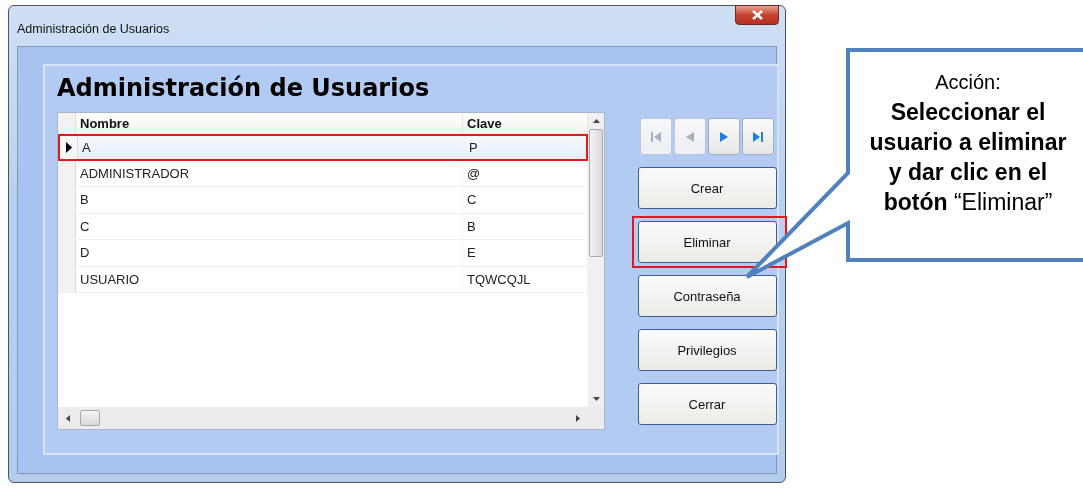 The width and height of the screenshot is (1083, 491). What do you see at coordinates (968, 82) in the screenshot?
I see `callout-heading: Acción:` at bounding box center [968, 82].